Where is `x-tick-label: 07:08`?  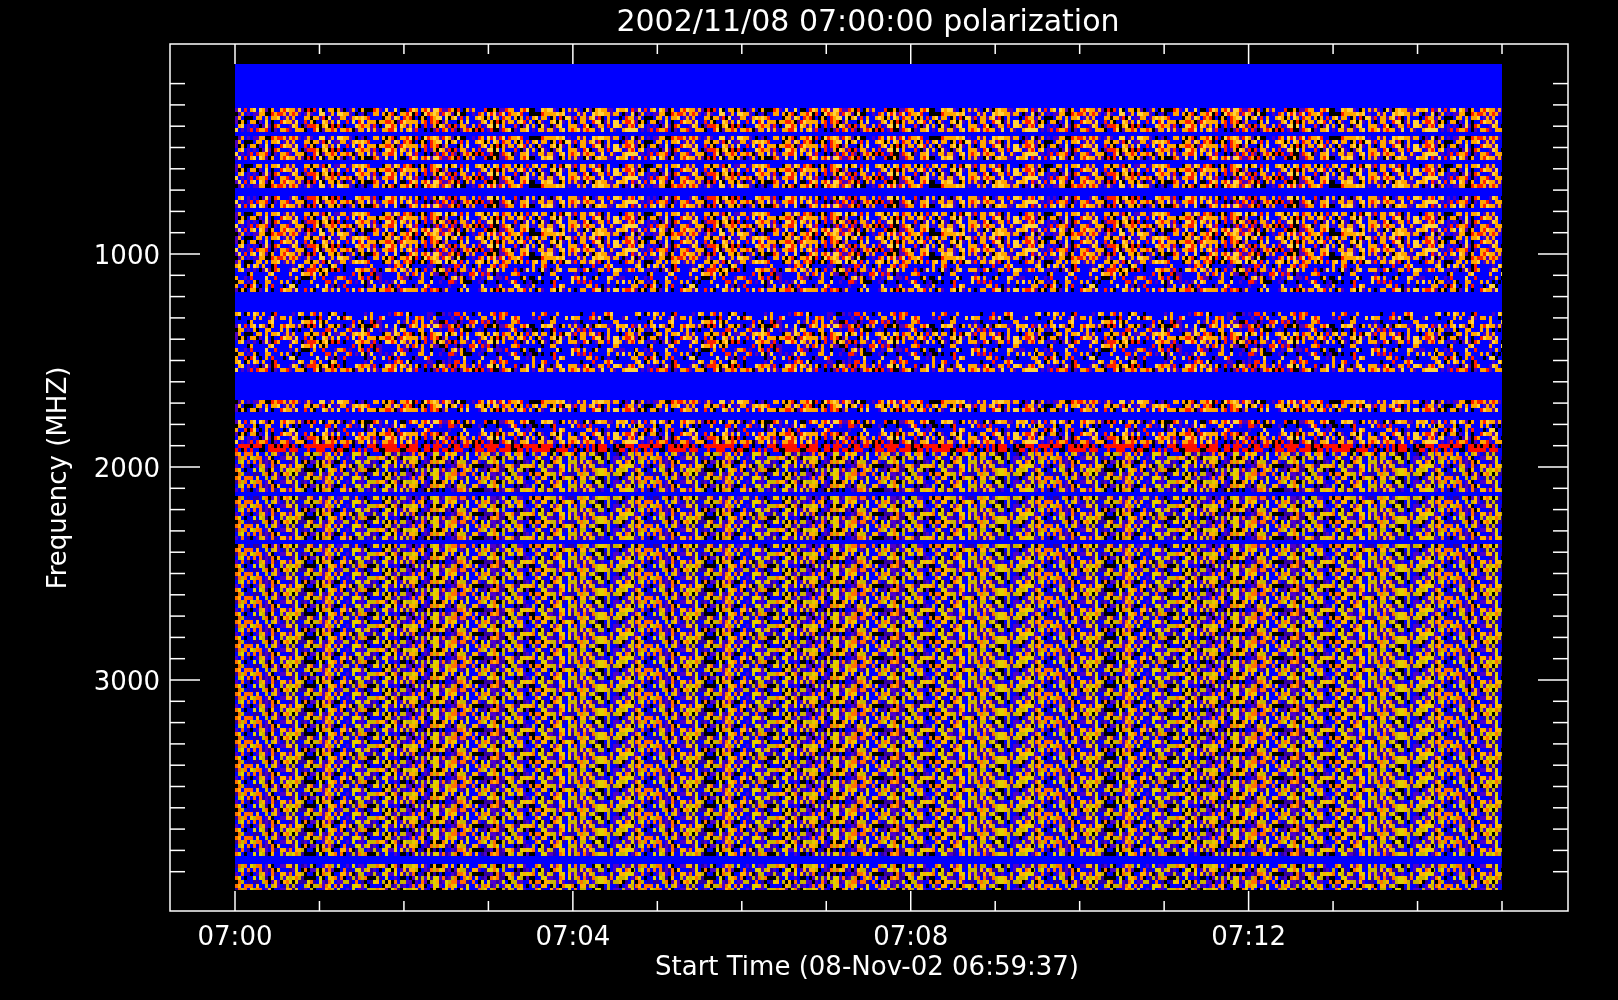
x-tick-label: 07:08 is located at coordinates (911, 936).